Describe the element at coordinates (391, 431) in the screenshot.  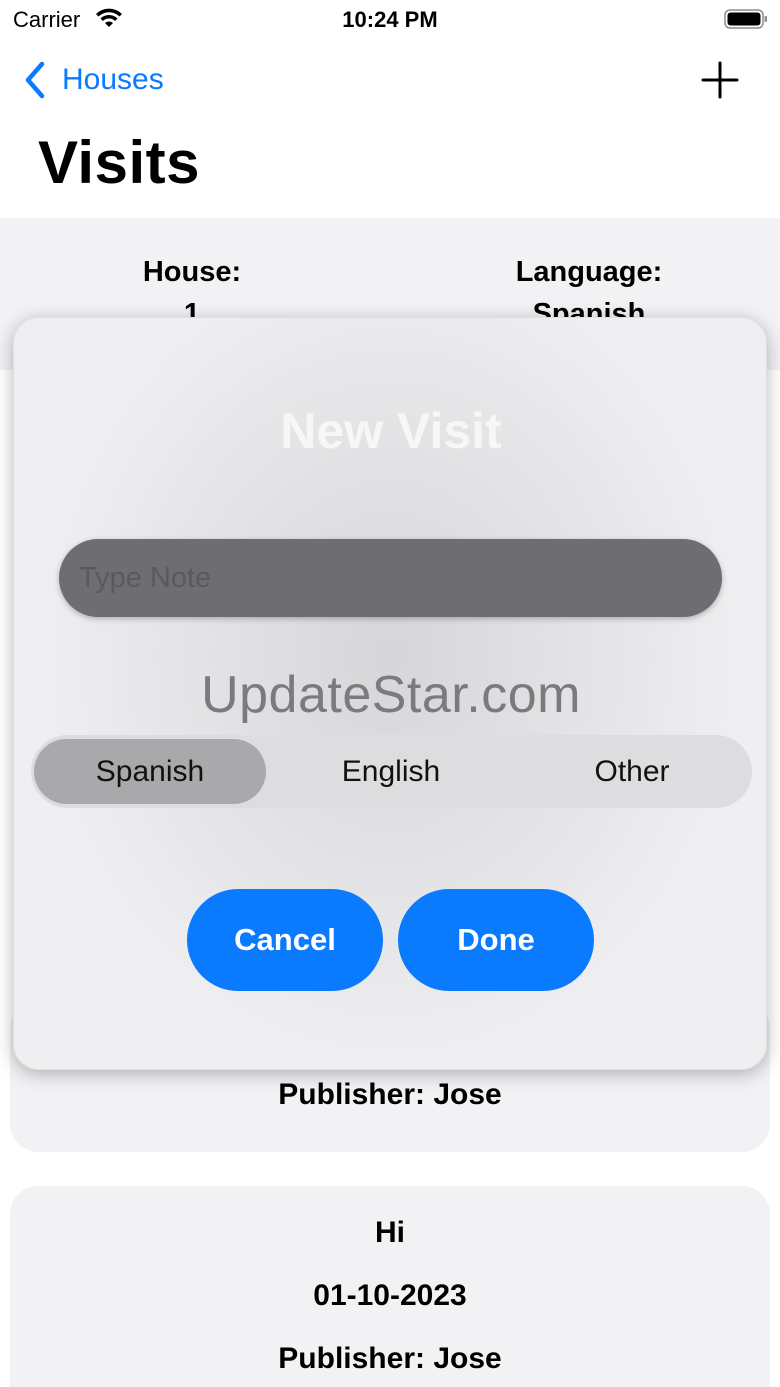
I see `modal-title: New Visit` at that location.